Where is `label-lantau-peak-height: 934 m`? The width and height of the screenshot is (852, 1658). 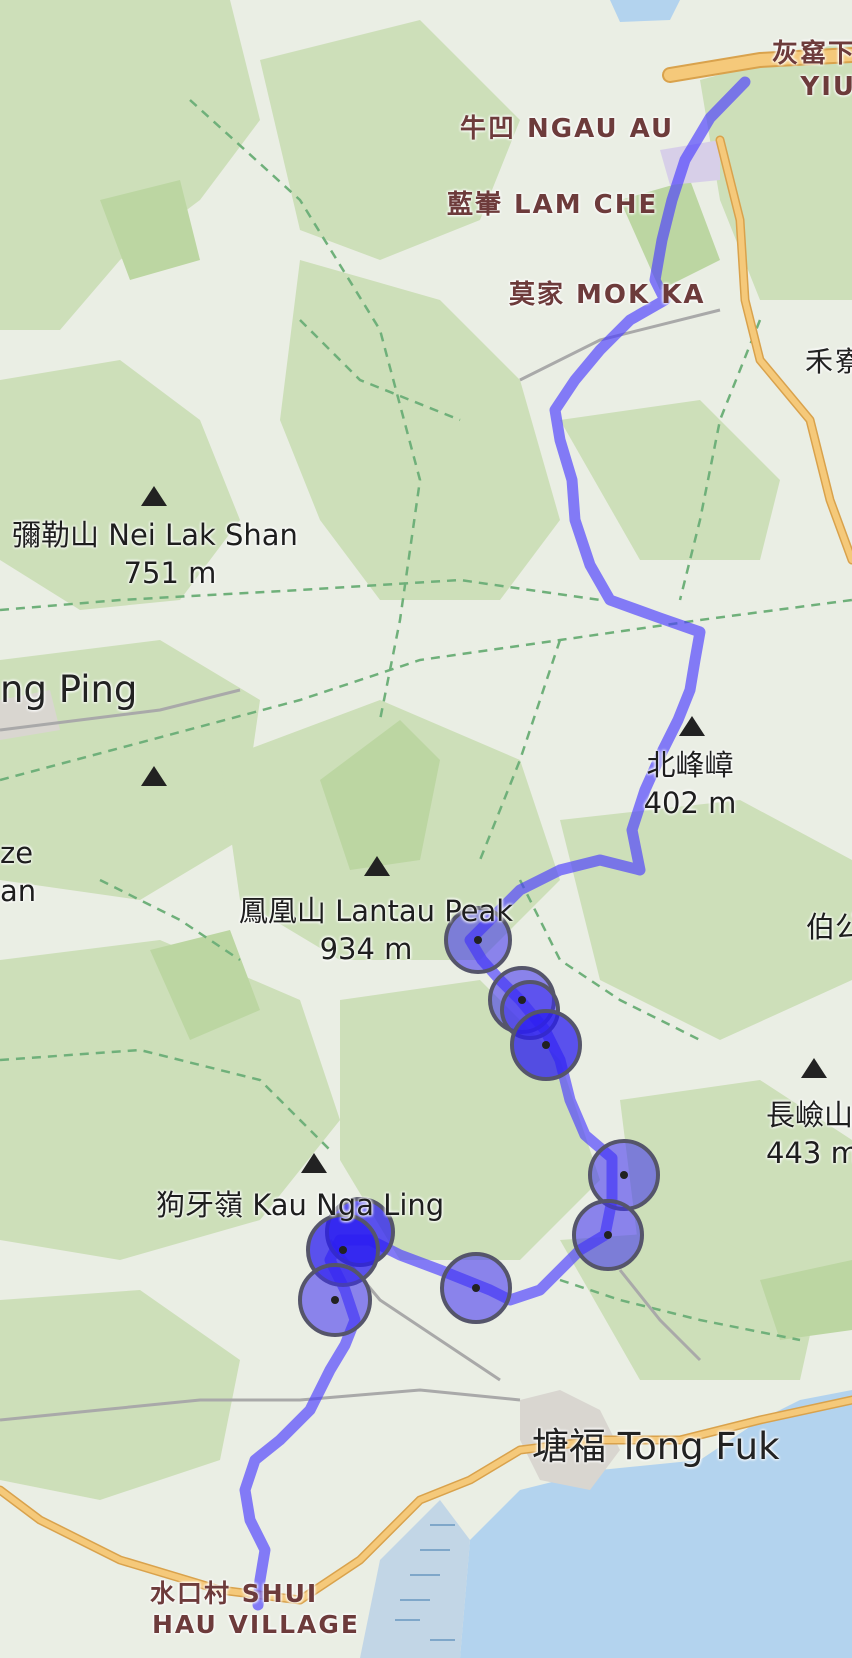
label-lantau-peak-height: 934 m is located at coordinates (366, 949).